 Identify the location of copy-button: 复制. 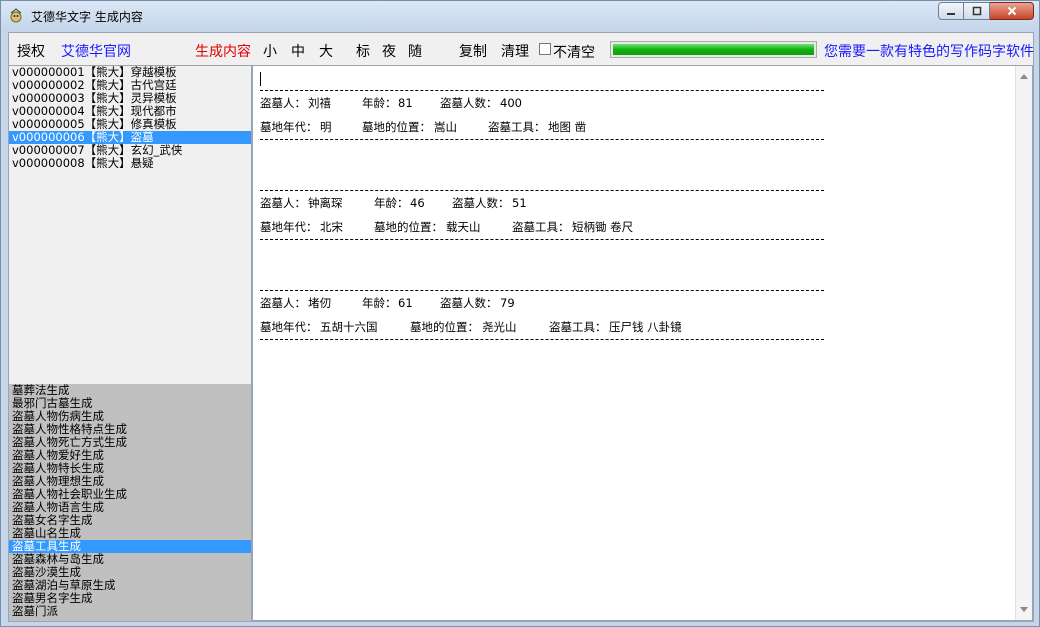
(473, 51).